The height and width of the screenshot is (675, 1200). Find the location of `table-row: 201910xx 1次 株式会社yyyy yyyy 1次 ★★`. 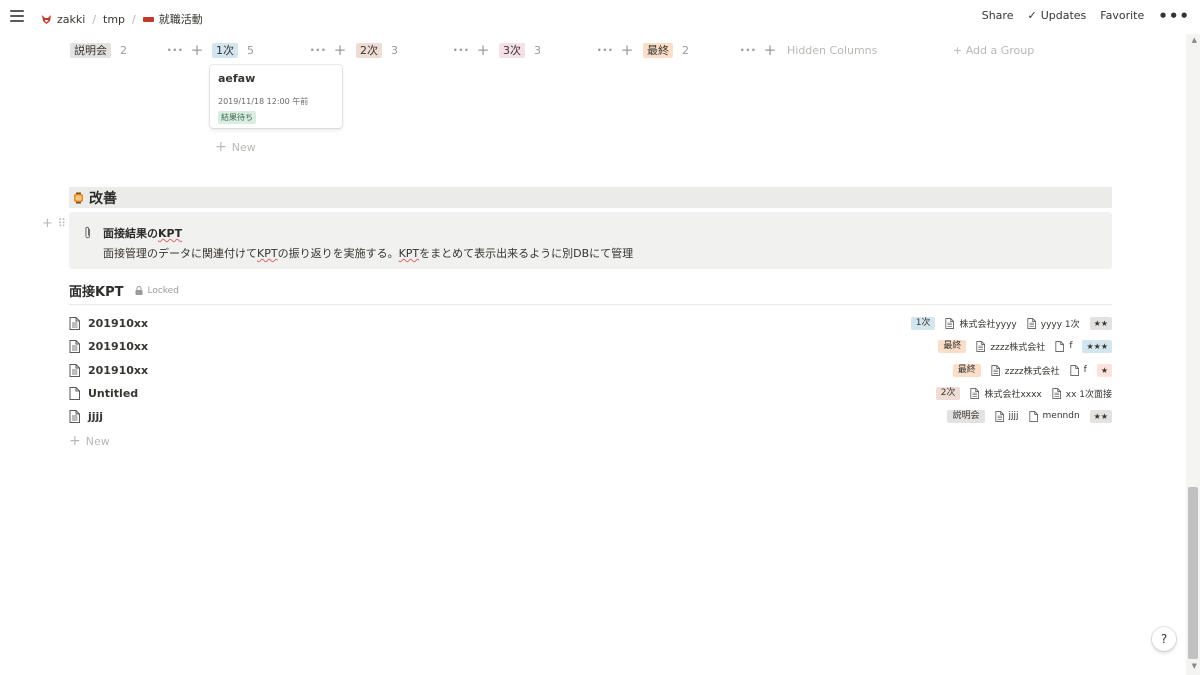

table-row: 201910xx 1次 株式会社yyyy yyyy 1次 ★★ is located at coordinates (590, 323).